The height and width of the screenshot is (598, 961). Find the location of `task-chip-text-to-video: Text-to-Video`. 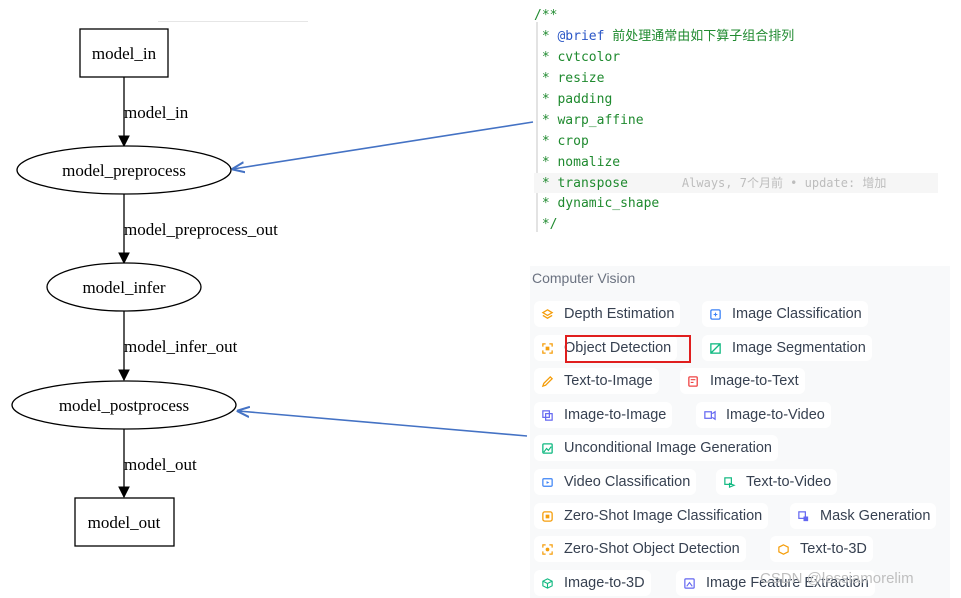

task-chip-text-to-video: Text-to-Video is located at coordinates (777, 482).